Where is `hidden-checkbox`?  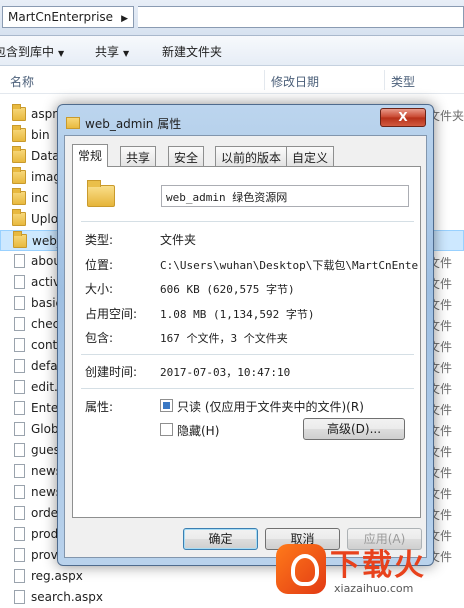
hidden-checkbox is located at coordinates (166, 429).